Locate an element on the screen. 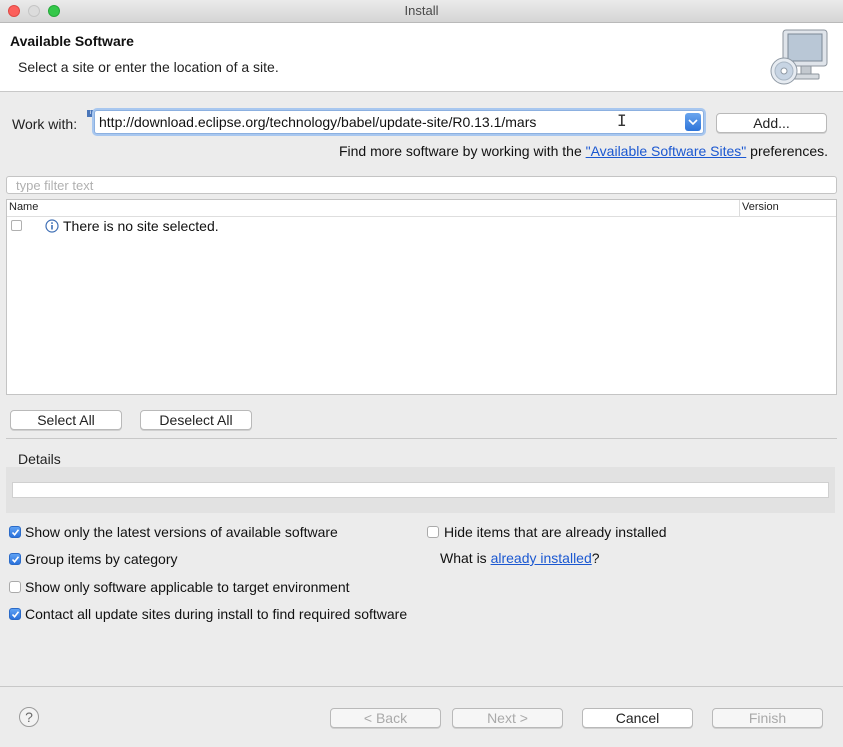 The image size is (843, 747). details-text is located at coordinates (420, 490).